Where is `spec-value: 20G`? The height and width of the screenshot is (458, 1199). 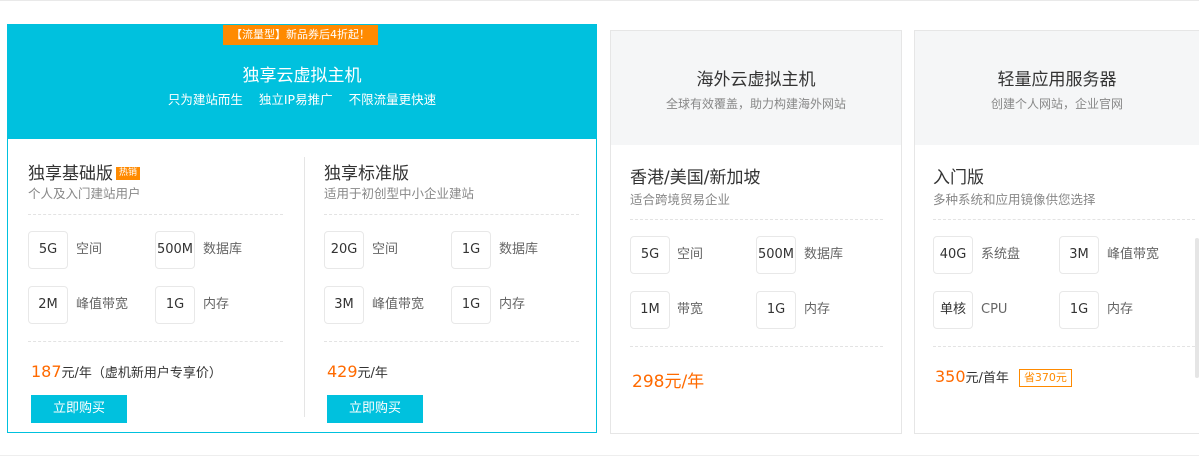
spec-value: 20G is located at coordinates (344, 250).